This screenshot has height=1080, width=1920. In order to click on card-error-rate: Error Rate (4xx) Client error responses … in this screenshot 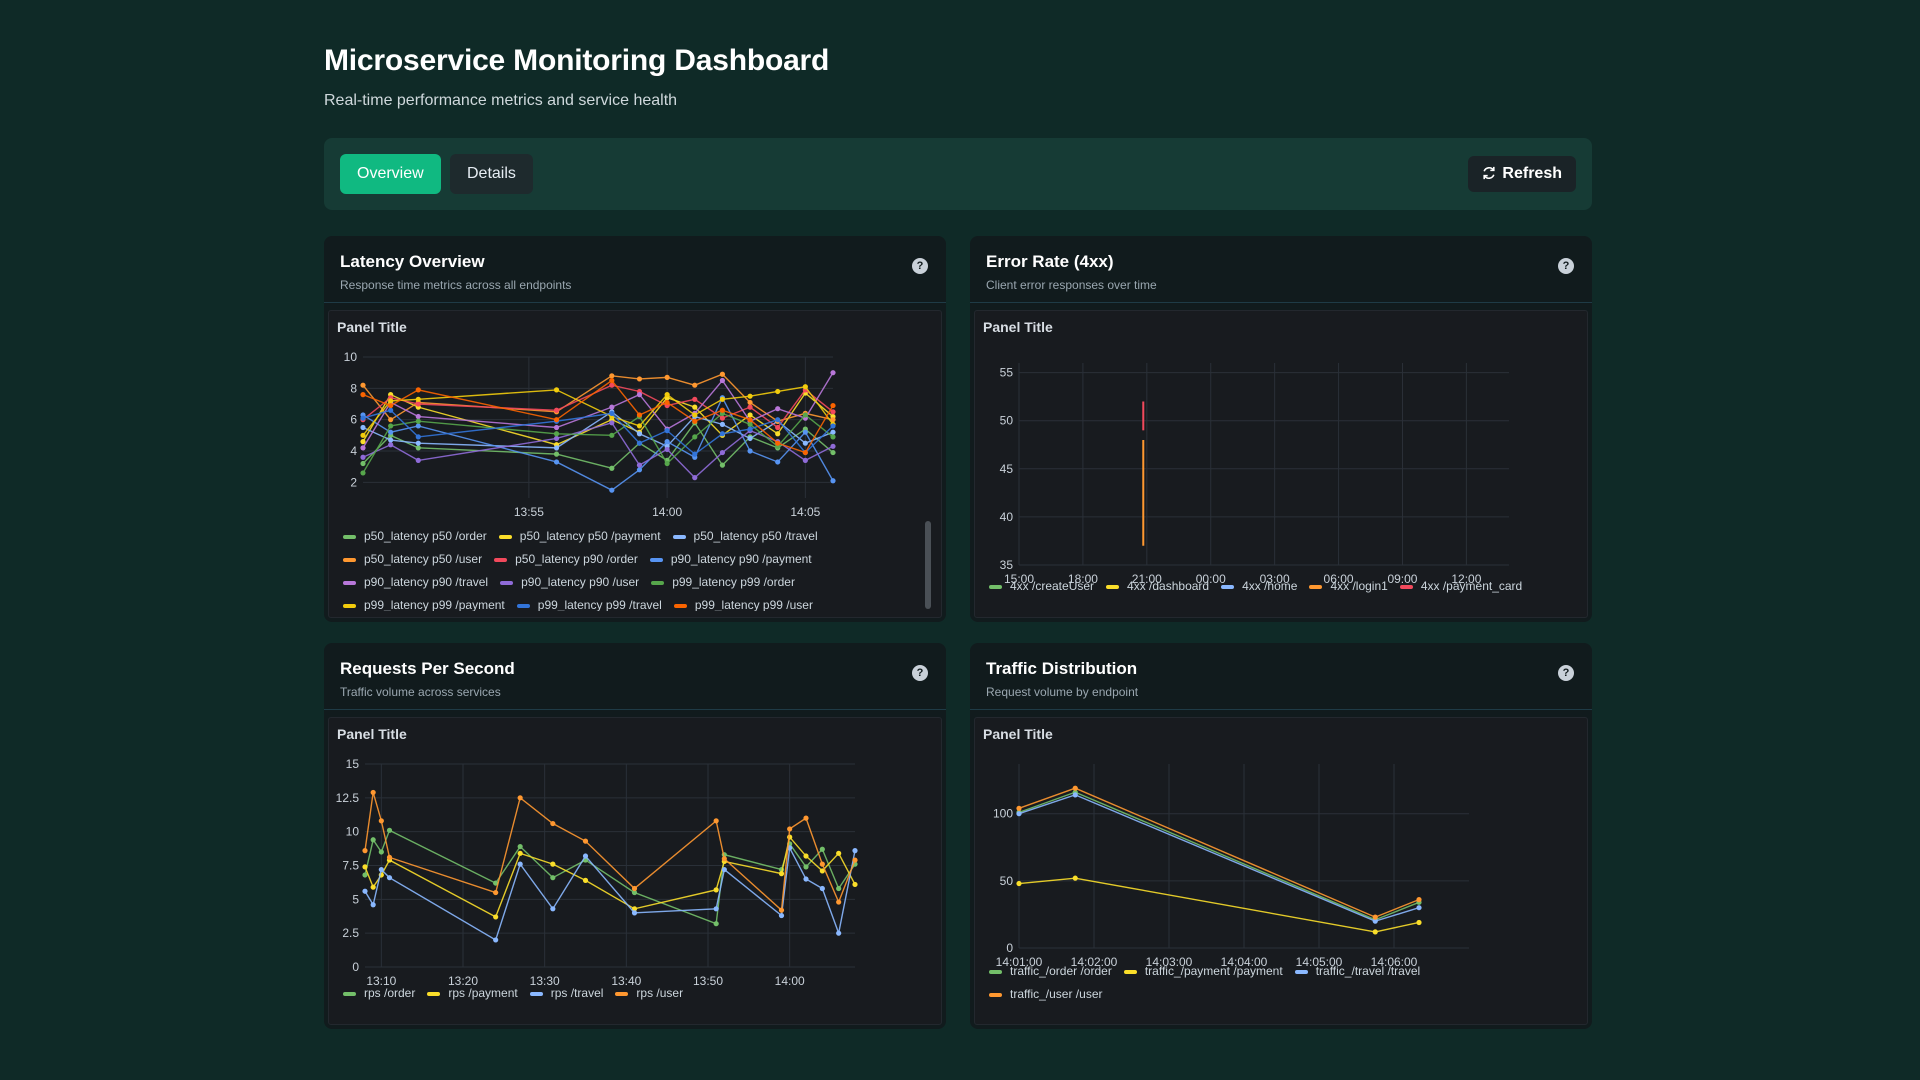, I will do `click(1281, 429)`.